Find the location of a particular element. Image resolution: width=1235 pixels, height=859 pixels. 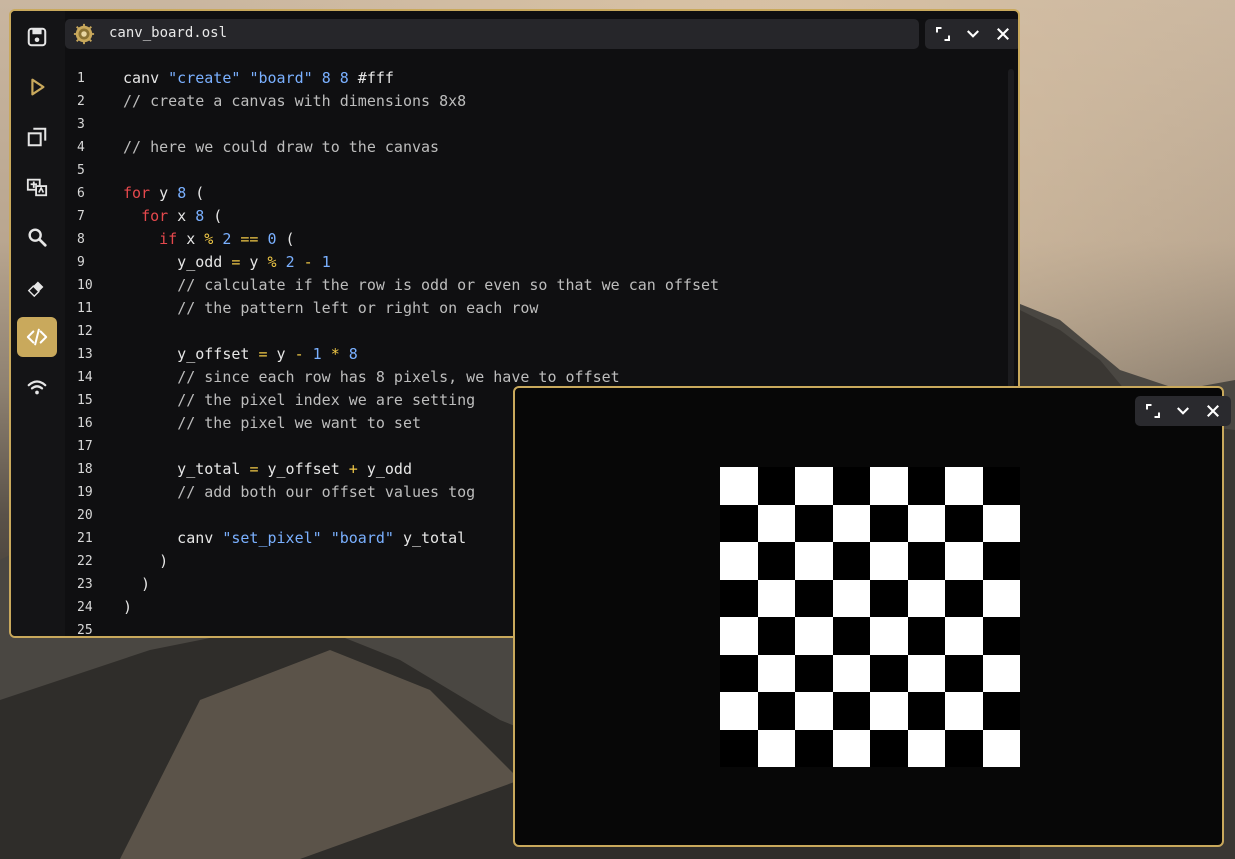

resize-button is located at coordinates (943, 34).